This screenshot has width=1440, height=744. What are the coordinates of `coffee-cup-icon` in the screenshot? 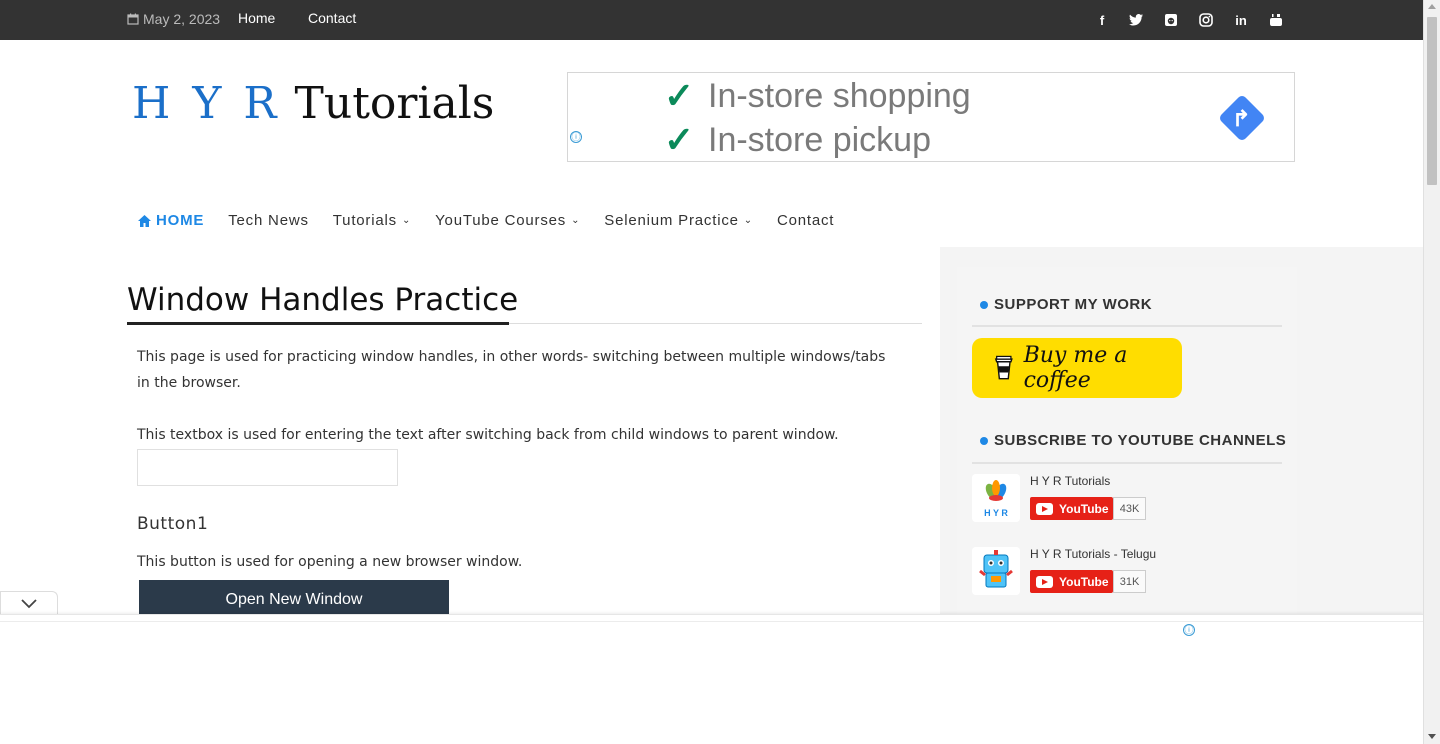 It's located at (1003, 367).